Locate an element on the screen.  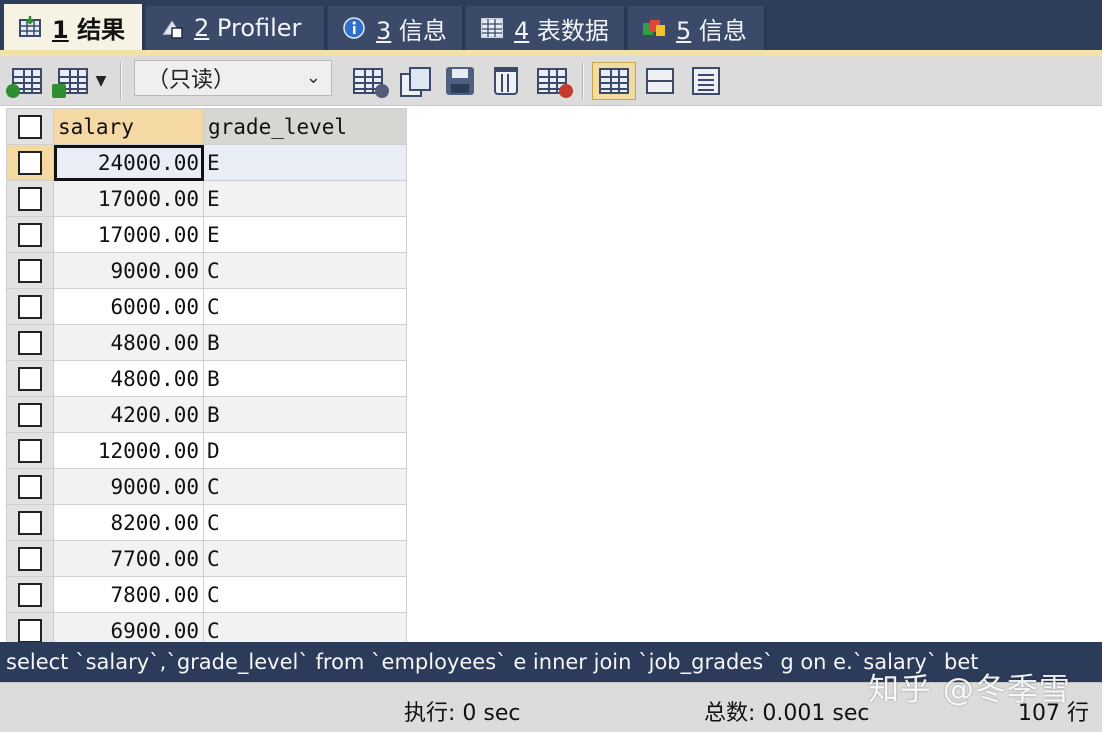
column-header-grade-level: grade_level is located at coordinates (305, 126).